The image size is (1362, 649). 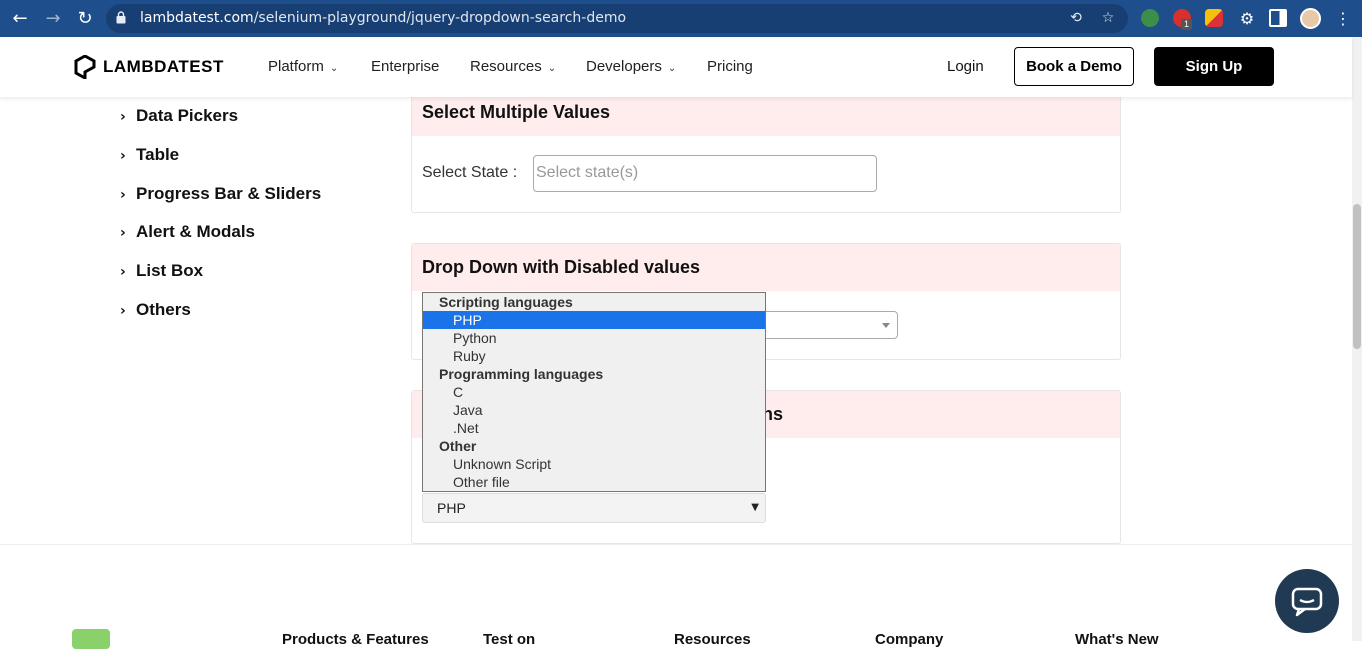 What do you see at coordinates (91, 639) in the screenshot?
I see `footer-badge-icon` at bounding box center [91, 639].